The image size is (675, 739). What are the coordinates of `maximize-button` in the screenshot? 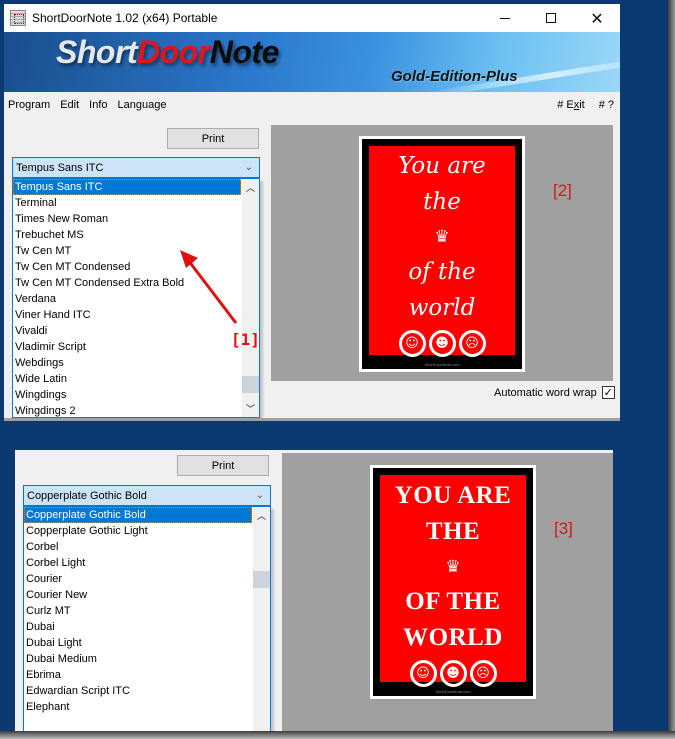 It's located at (551, 18).